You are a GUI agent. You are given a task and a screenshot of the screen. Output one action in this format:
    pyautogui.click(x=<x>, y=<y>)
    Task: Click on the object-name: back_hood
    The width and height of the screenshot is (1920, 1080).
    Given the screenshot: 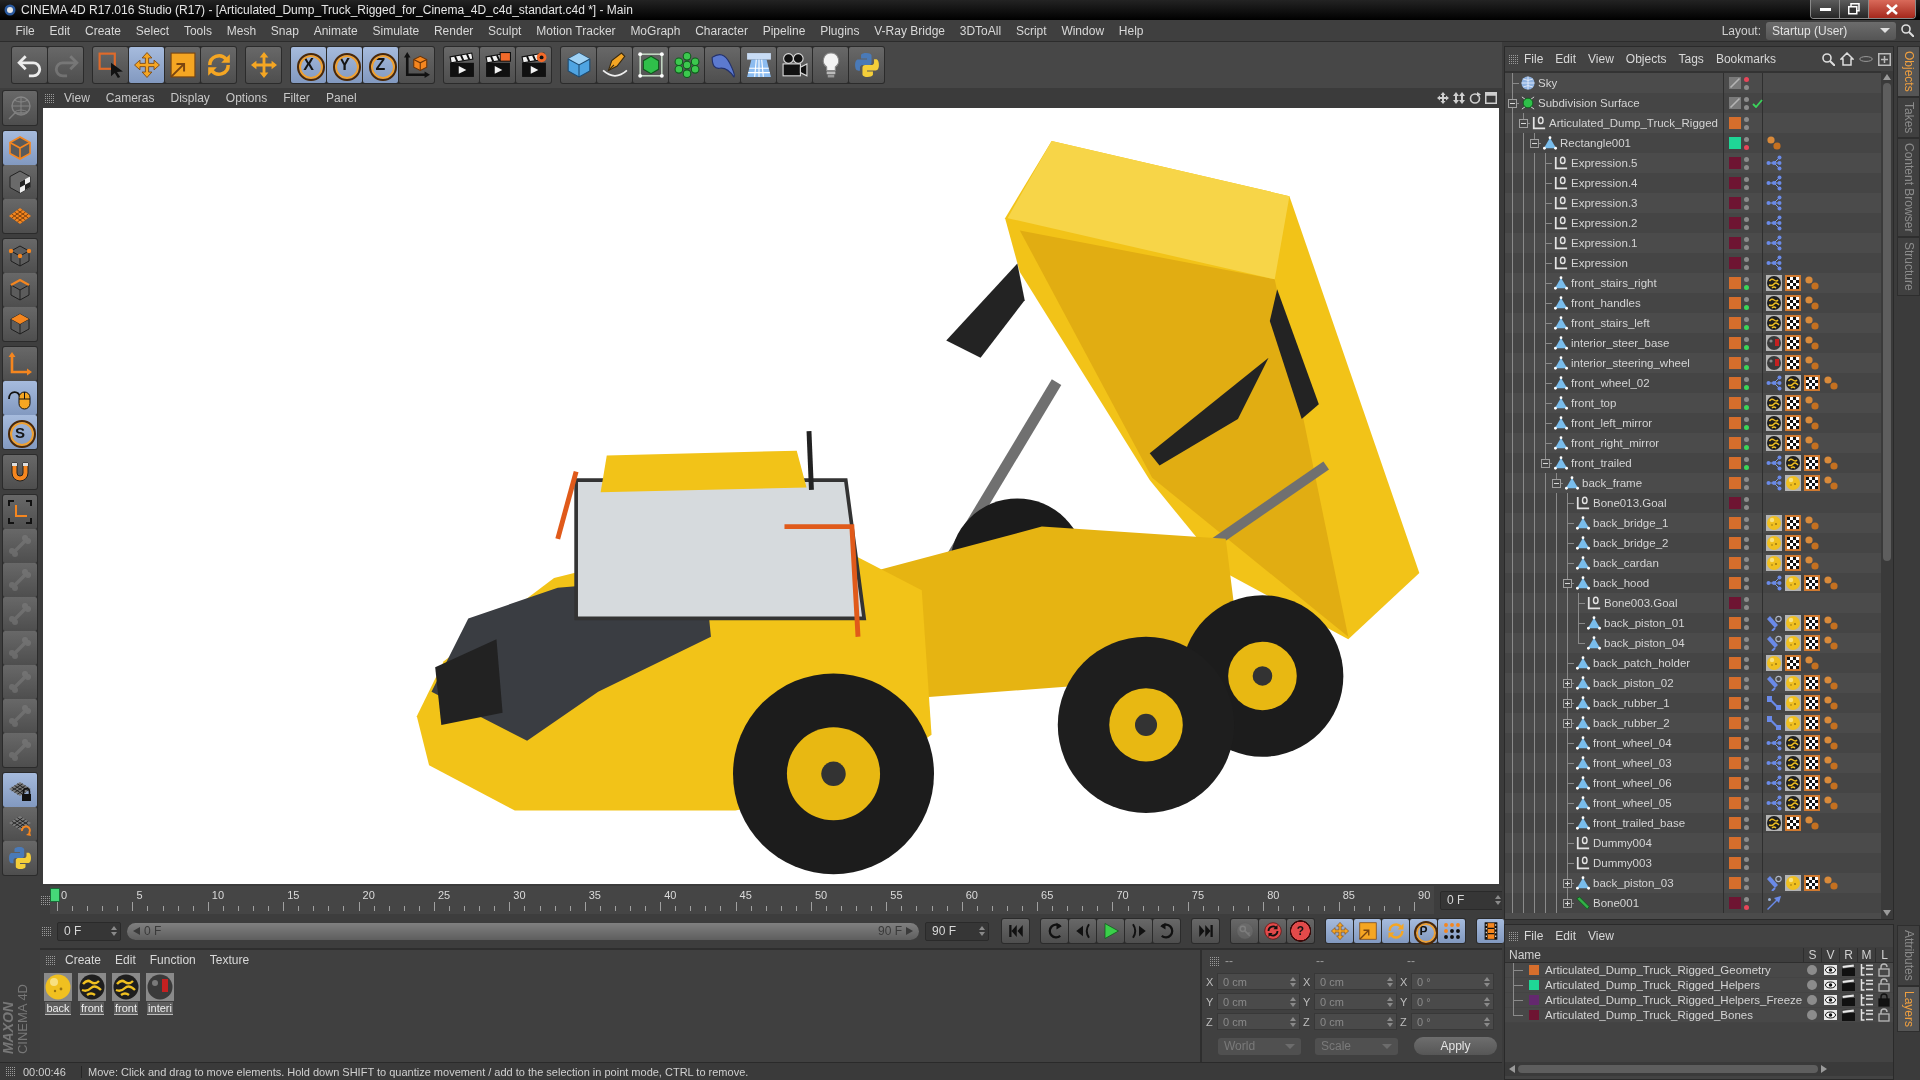 What is the action you would take?
    pyautogui.click(x=1621, y=583)
    